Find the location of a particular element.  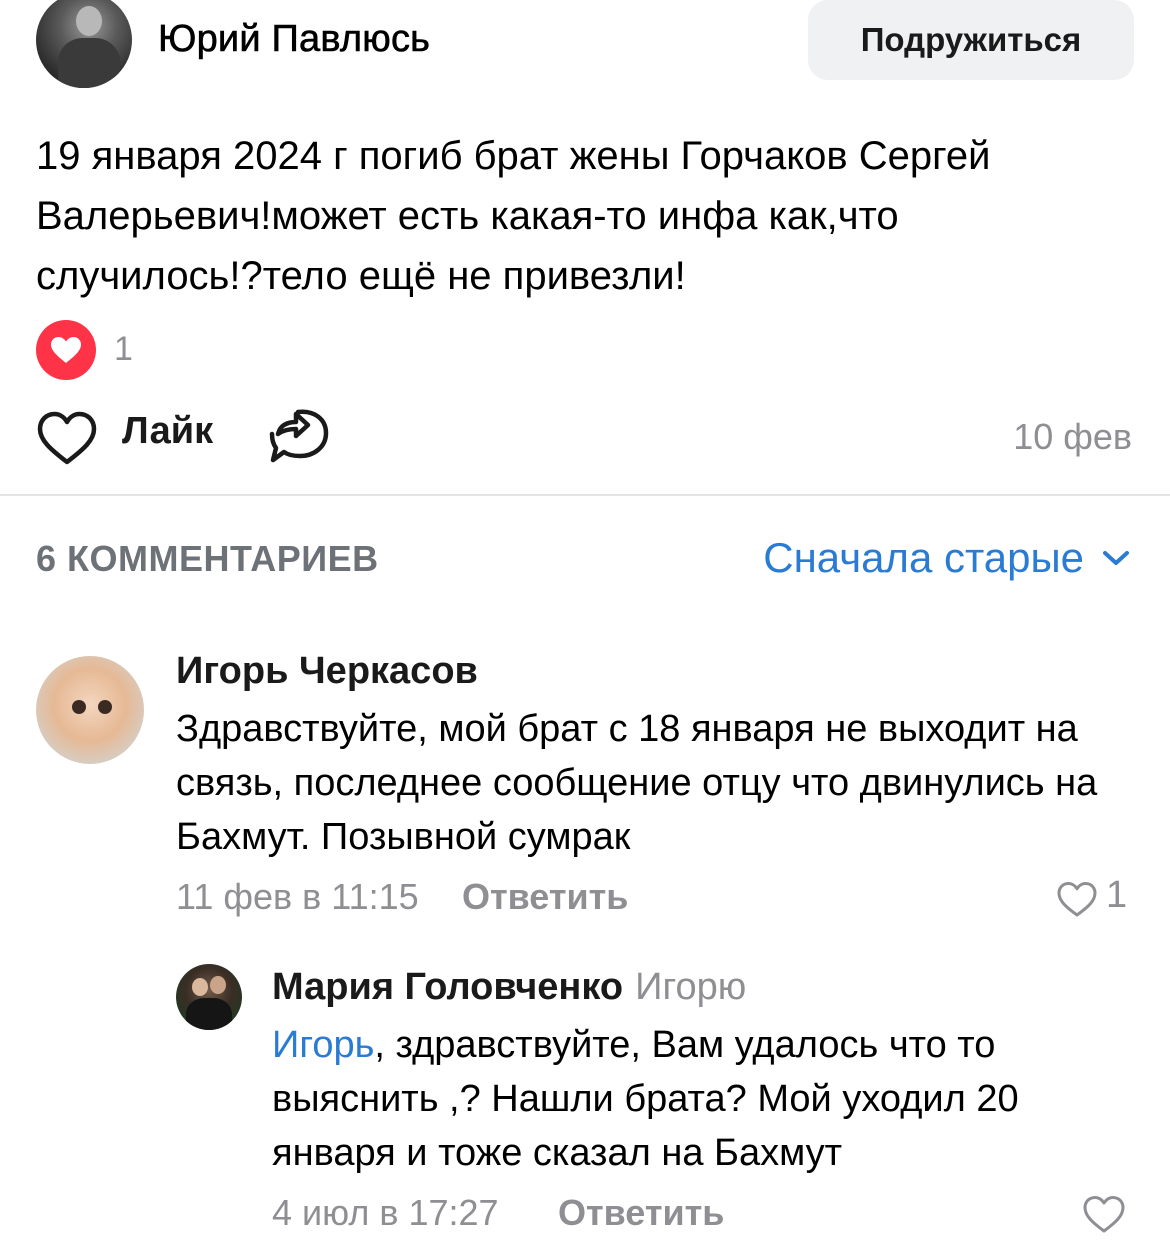

comment-date: 4 июл в 17:27 is located at coordinates (385, 1212).